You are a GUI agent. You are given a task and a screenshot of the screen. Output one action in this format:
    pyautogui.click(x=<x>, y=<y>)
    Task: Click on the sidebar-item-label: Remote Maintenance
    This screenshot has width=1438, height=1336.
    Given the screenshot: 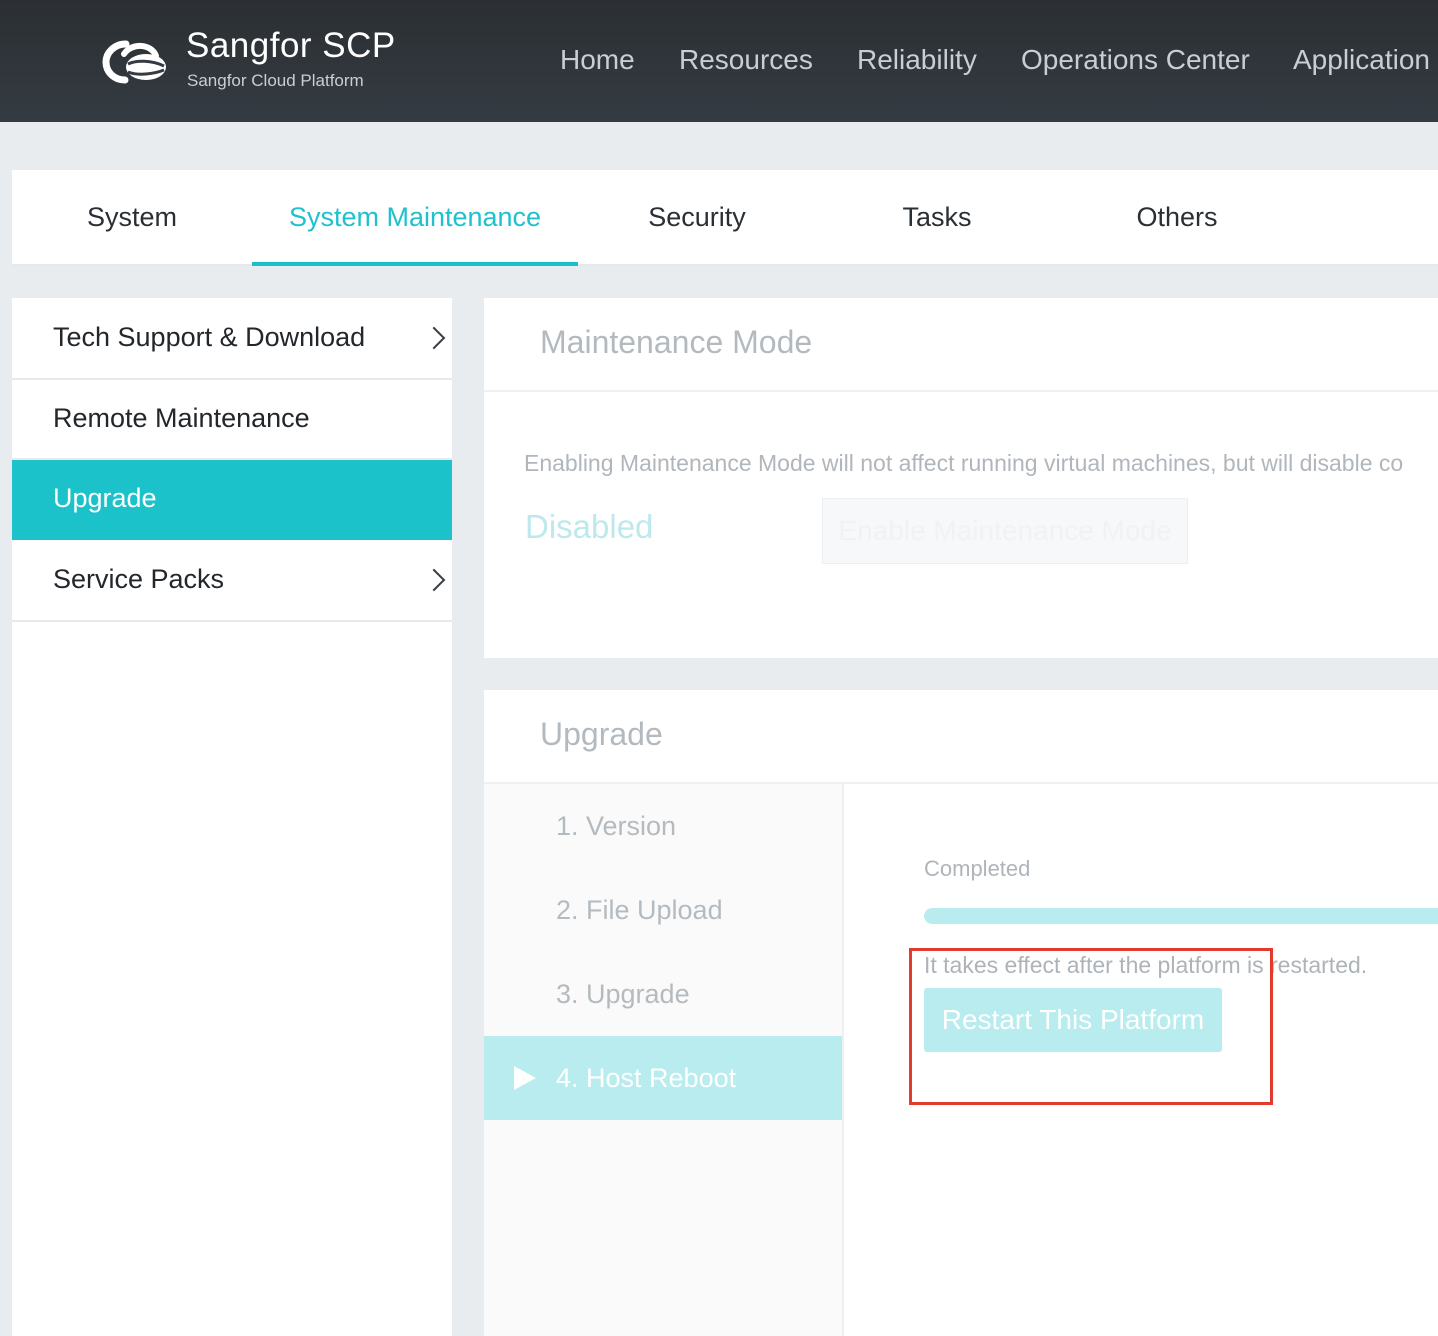 What is the action you would take?
    pyautogui.click(x=181, y=418)
    